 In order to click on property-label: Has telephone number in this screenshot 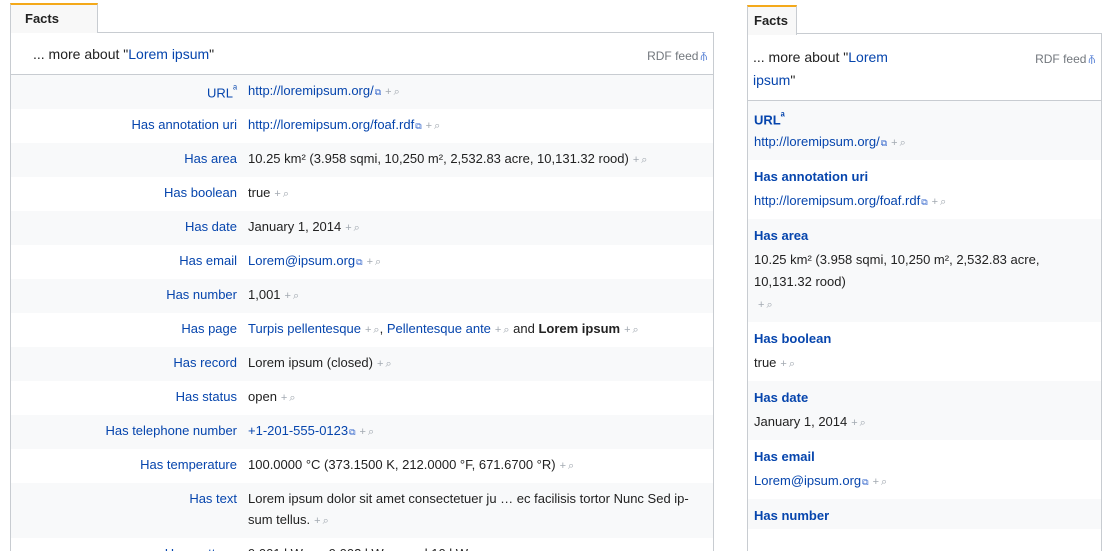, I will do `click(171, 430)`.